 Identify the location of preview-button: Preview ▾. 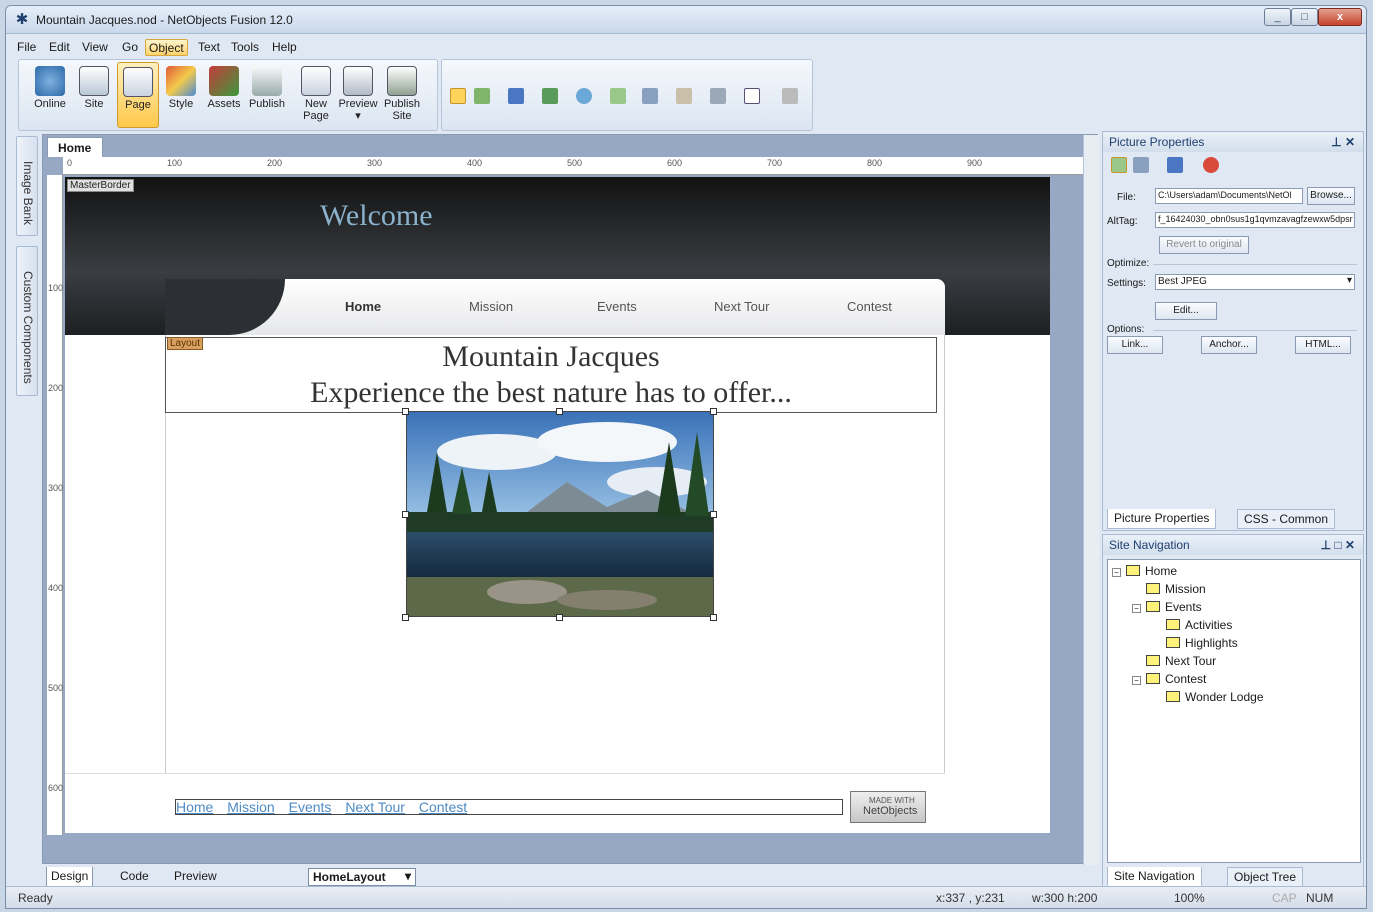
(358, 95).